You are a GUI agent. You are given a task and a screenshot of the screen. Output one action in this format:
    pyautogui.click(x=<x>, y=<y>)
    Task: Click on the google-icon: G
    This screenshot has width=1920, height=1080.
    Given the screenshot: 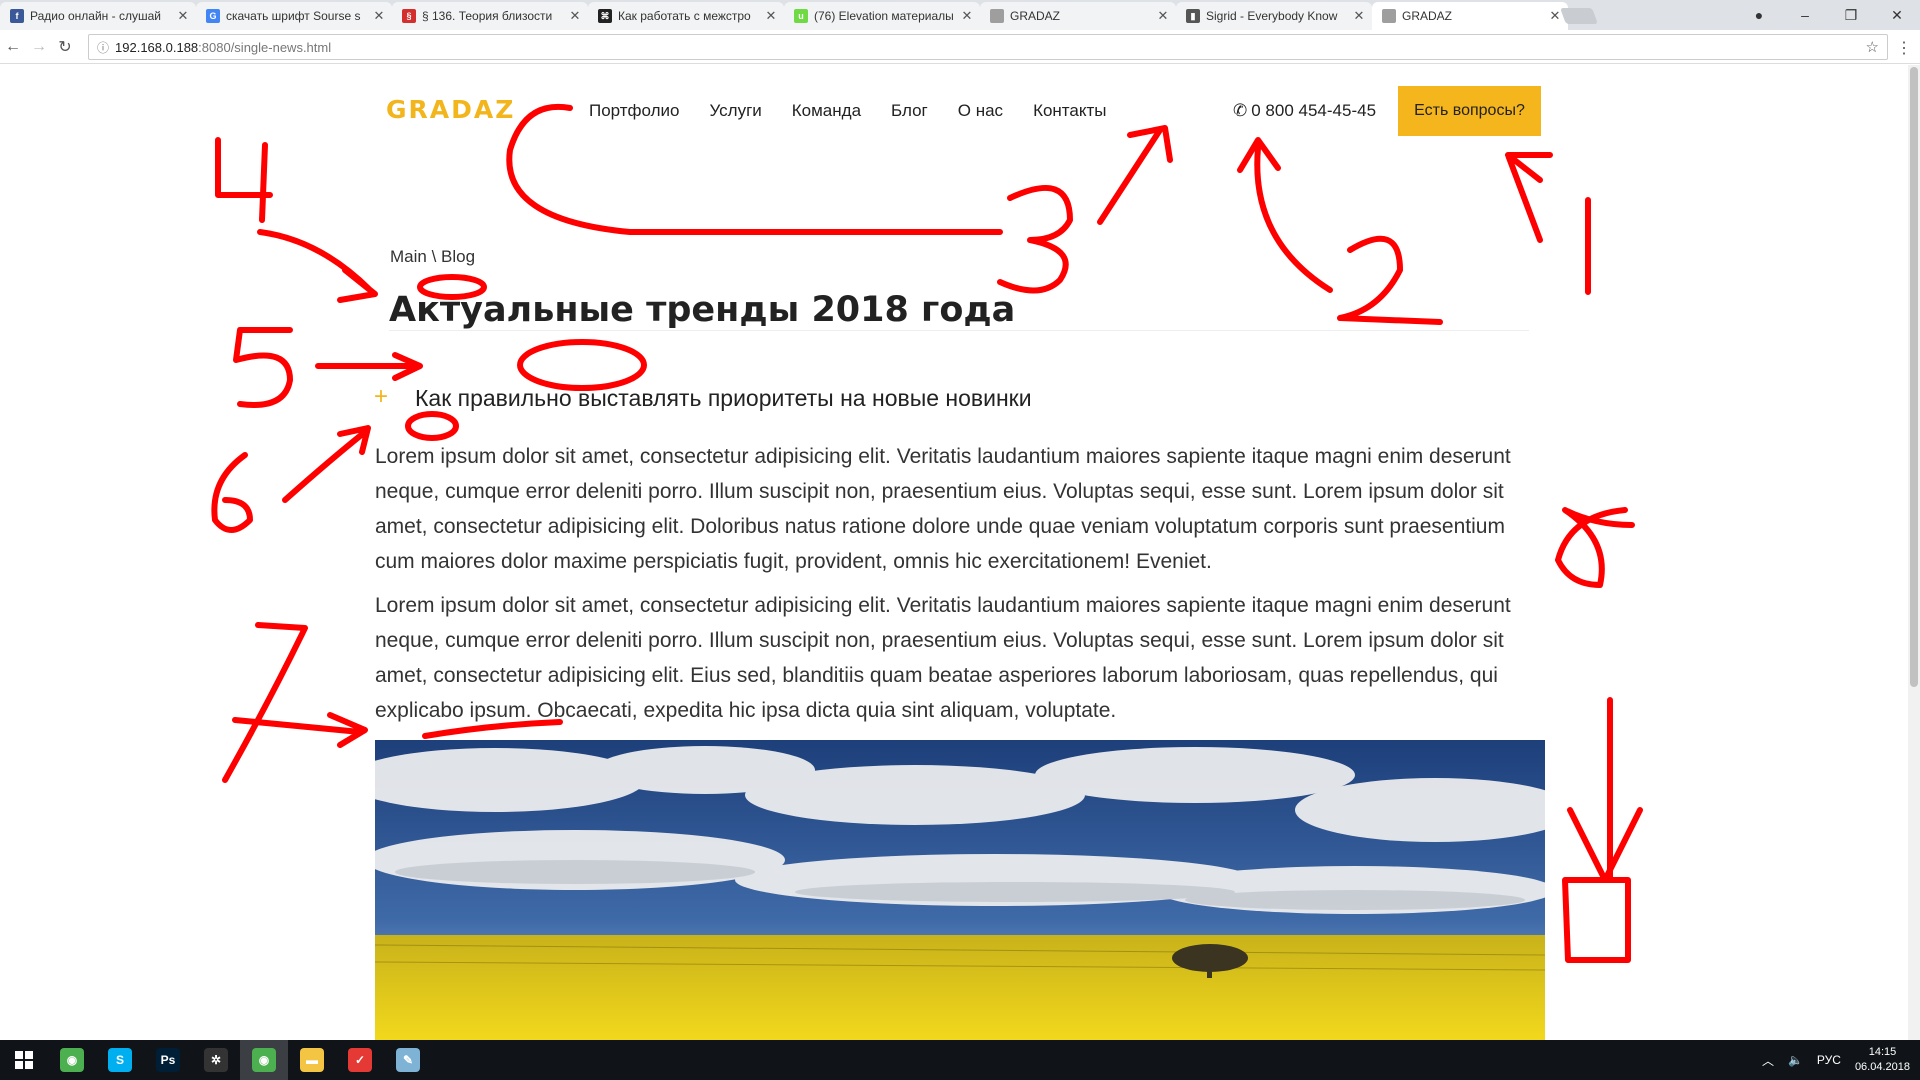 What is the action you would take?
    pyautogui.click(x=213, y=16)
    